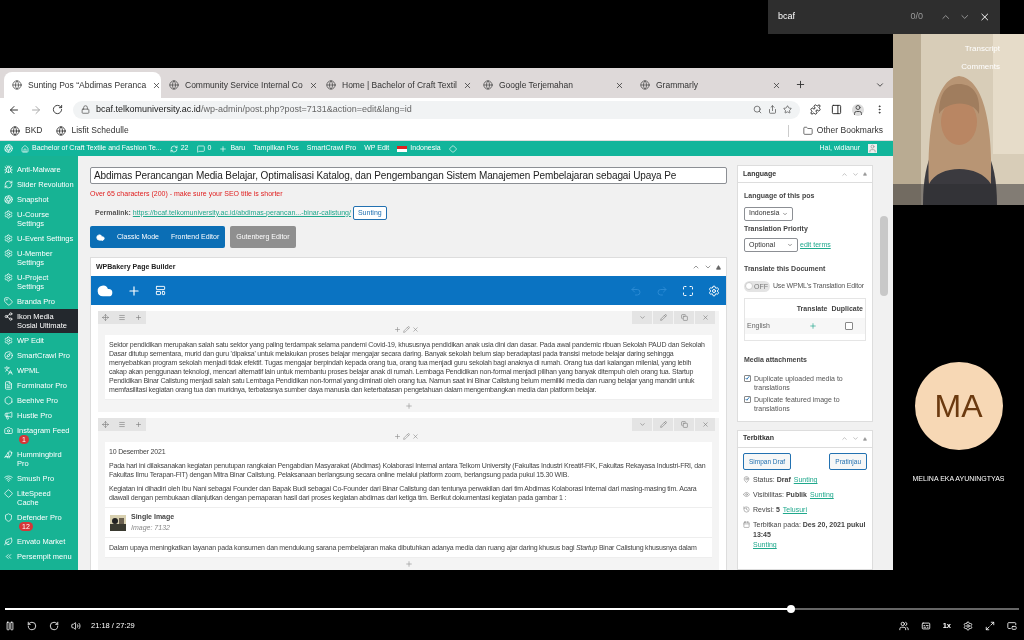 This screenshot has height=640, width=1024. What do you see at coordinates (85, 109) in the screenshot?
I see `lock-icon` at bounding box center [85, 109].